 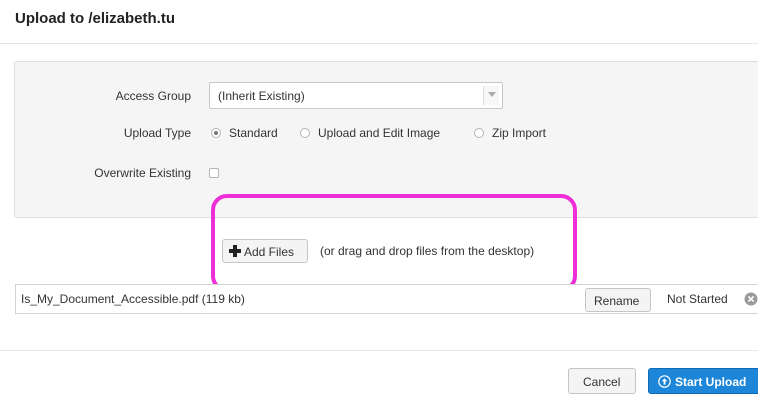 I want to click on start-upload-button: Start Upload, so click(x=703, y=381).